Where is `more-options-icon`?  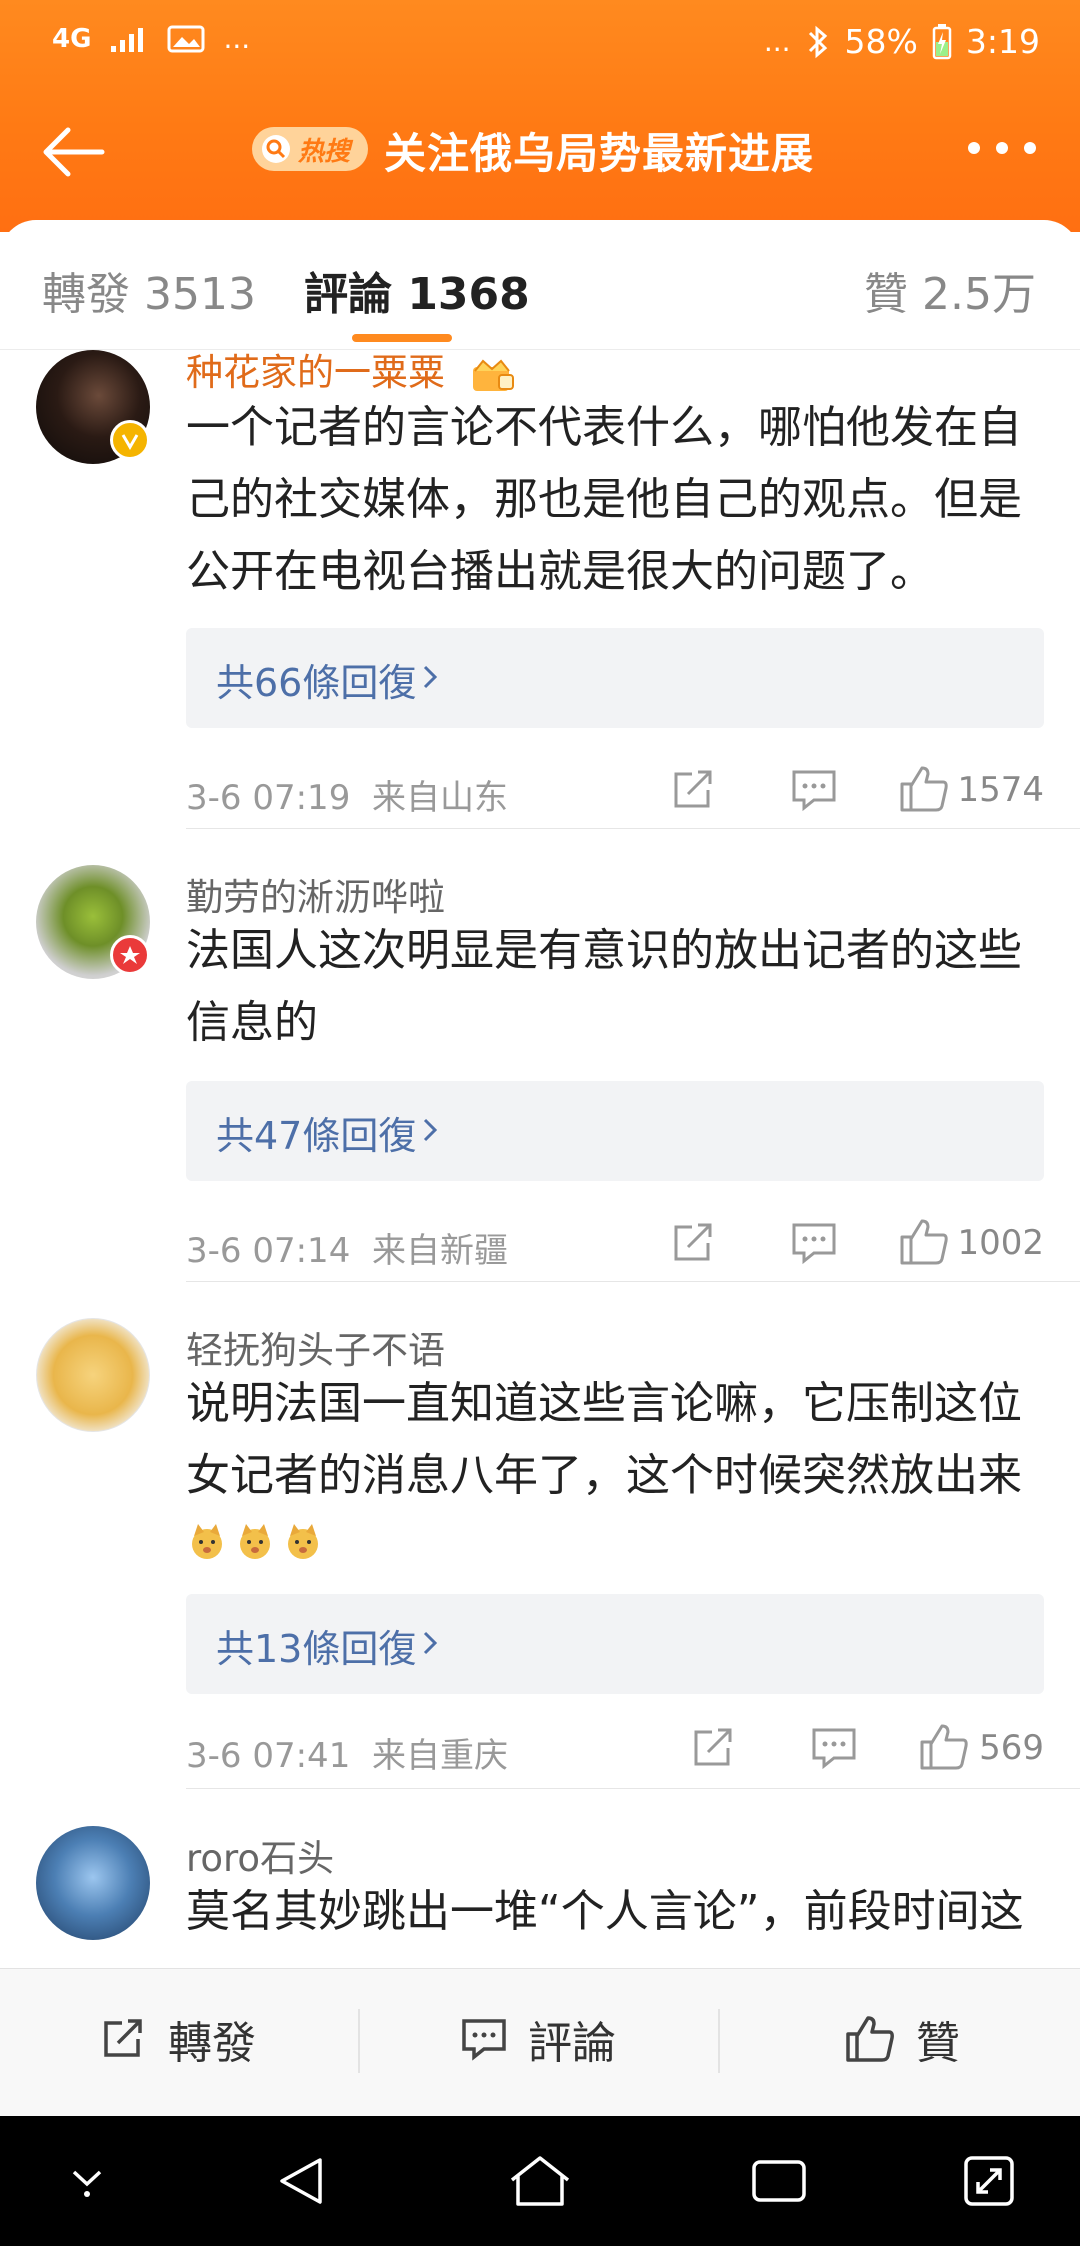 more-options-icon is located at coordinates (1002, 148).